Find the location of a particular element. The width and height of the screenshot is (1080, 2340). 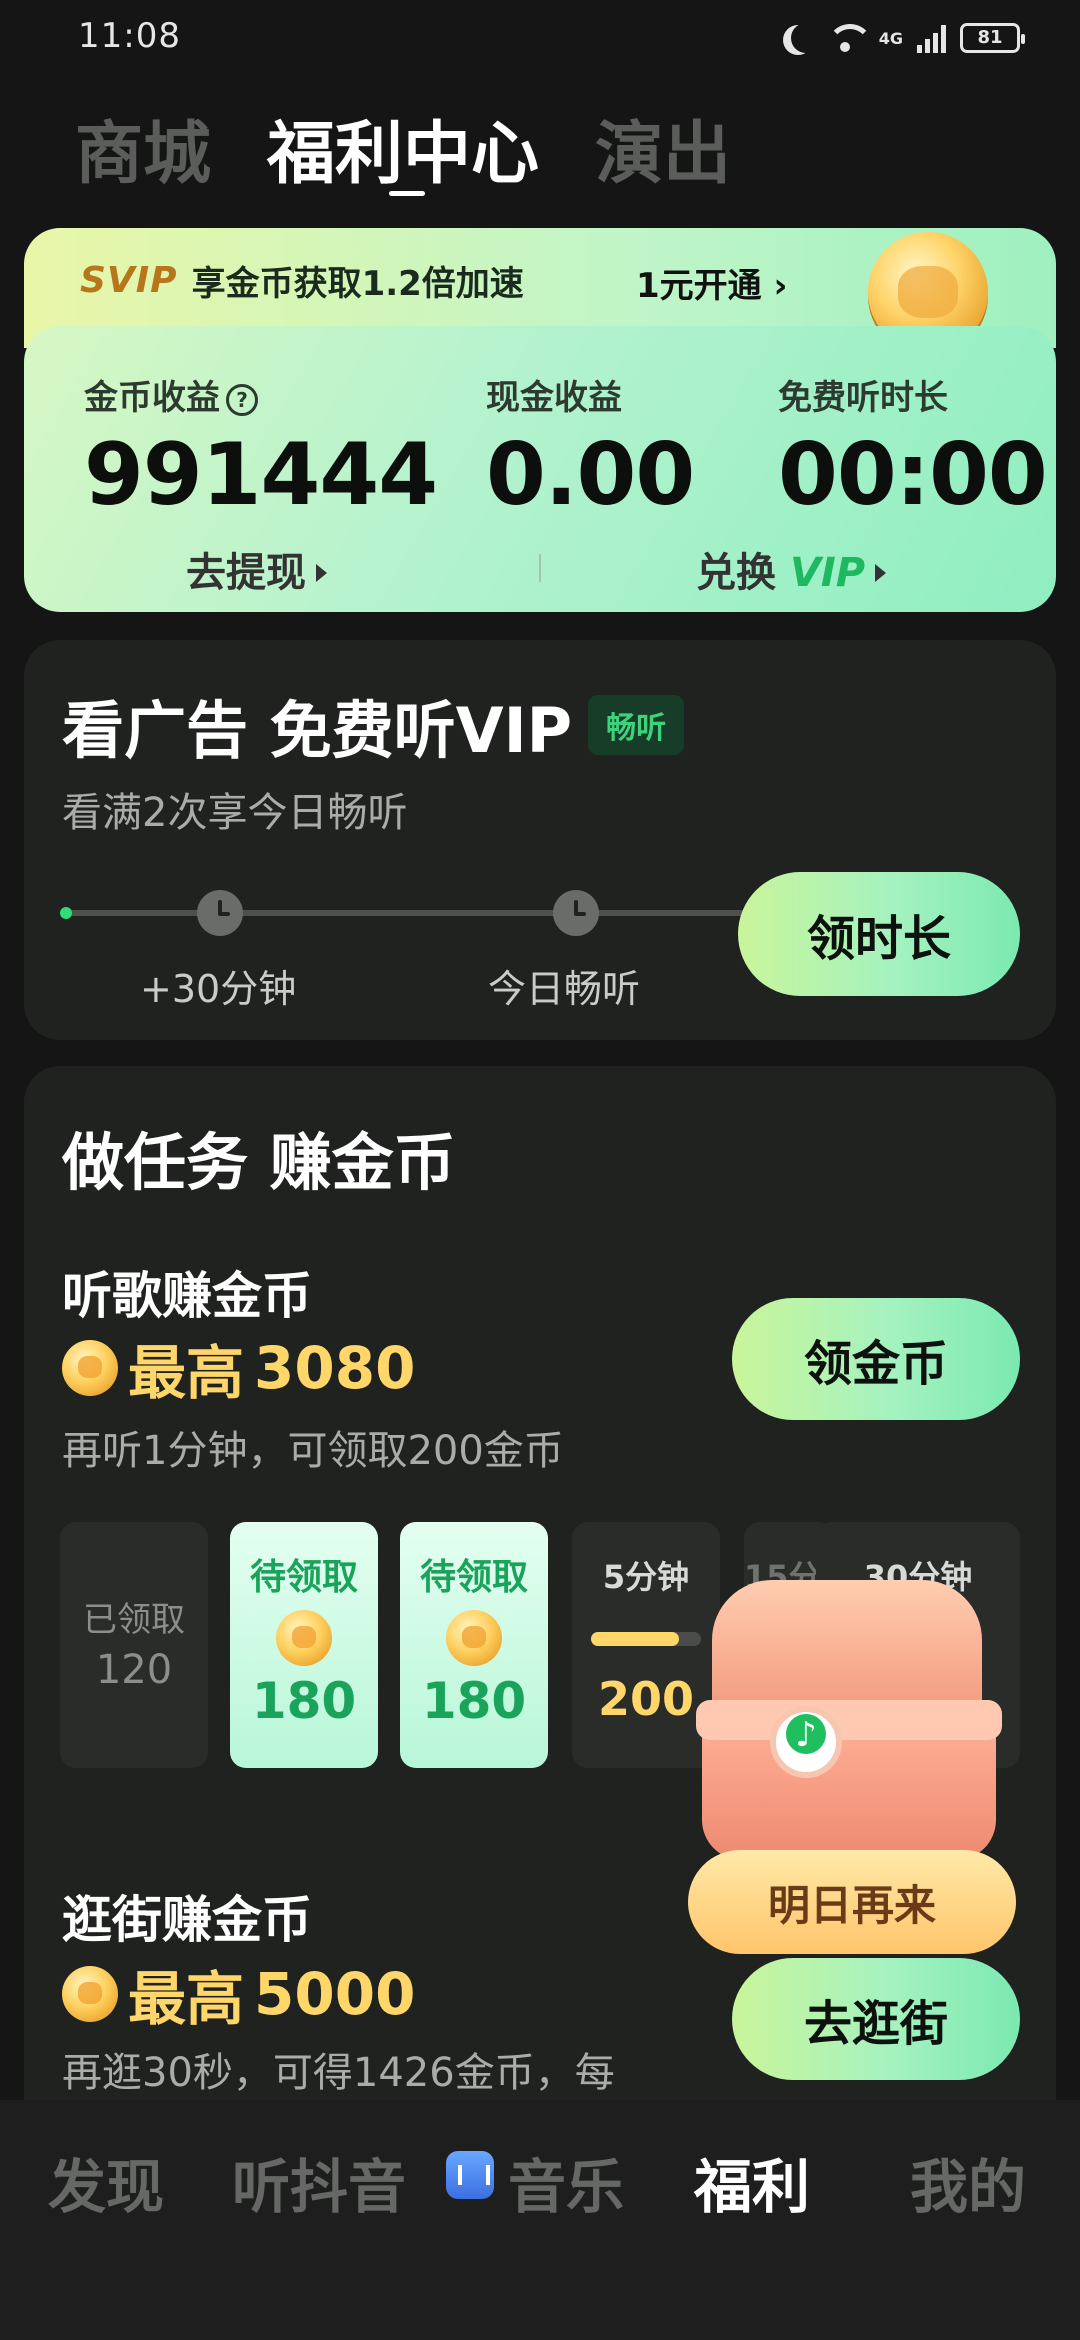

slot-status: 已领取 is located at coordinates (134, 1620).